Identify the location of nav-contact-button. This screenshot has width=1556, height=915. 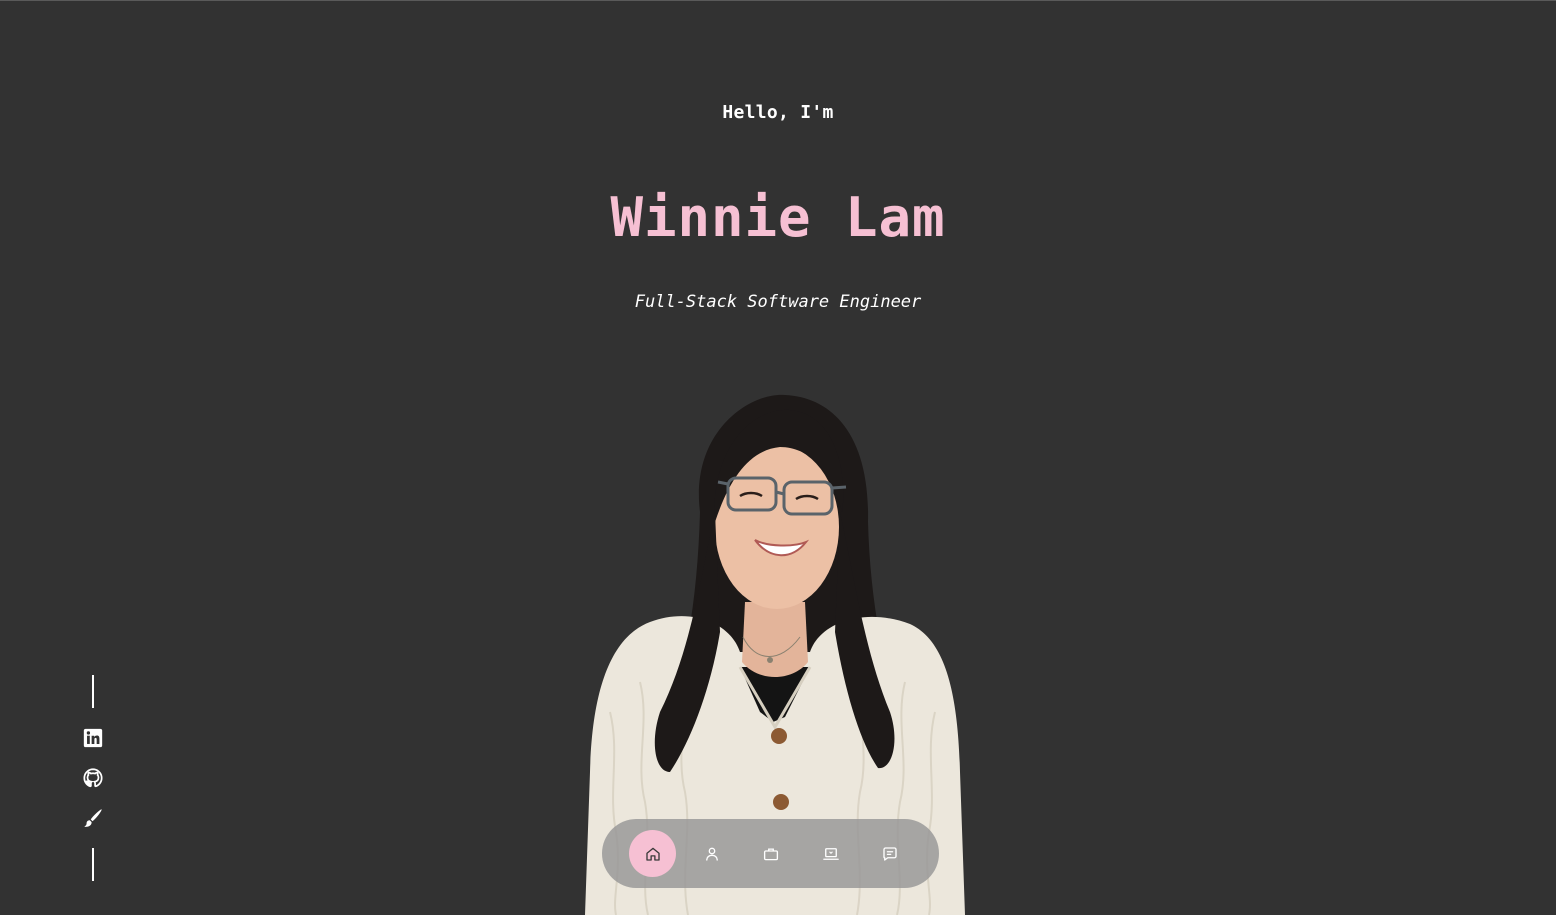
(889, 853).